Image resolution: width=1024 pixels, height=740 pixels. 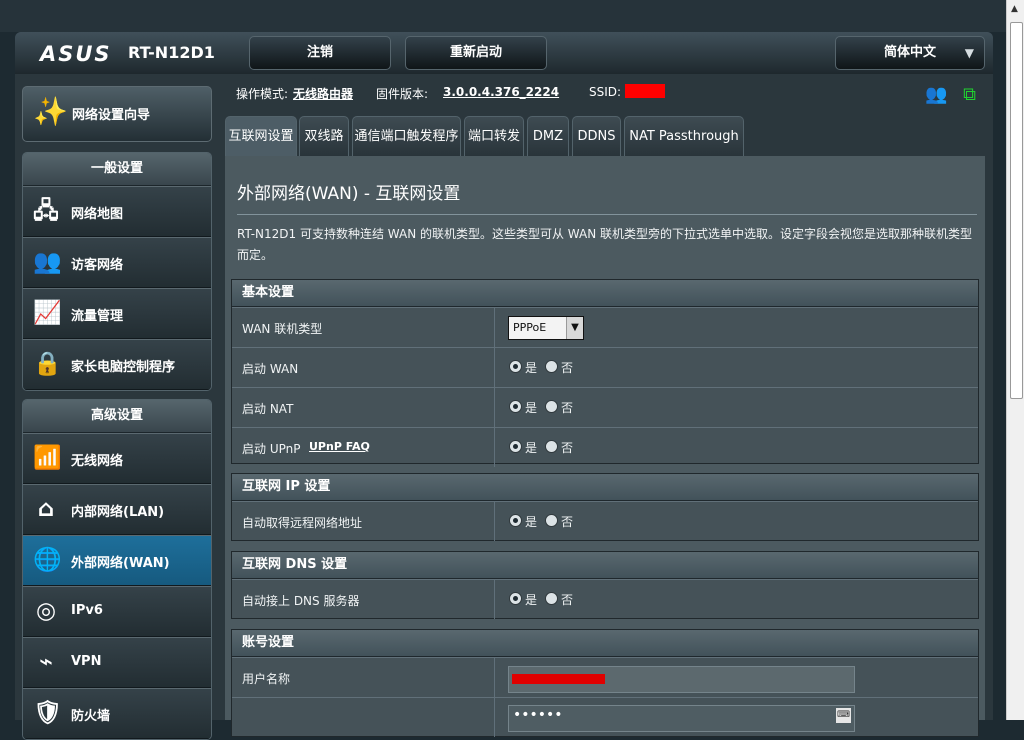 I want to click on sidebar-item-label: 访客网络, so click(x=97, y=265).